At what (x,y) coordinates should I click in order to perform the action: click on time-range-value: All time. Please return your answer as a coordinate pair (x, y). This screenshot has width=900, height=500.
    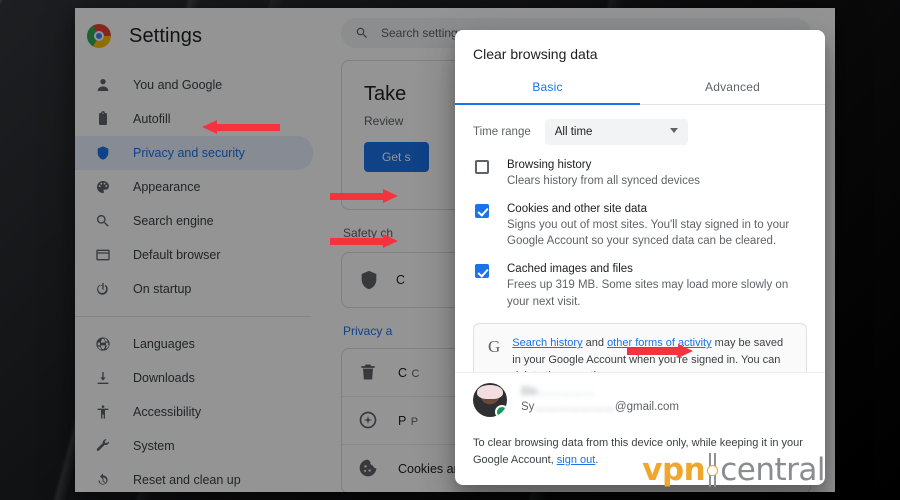
    Looking at the image, I should click on (573, 132).